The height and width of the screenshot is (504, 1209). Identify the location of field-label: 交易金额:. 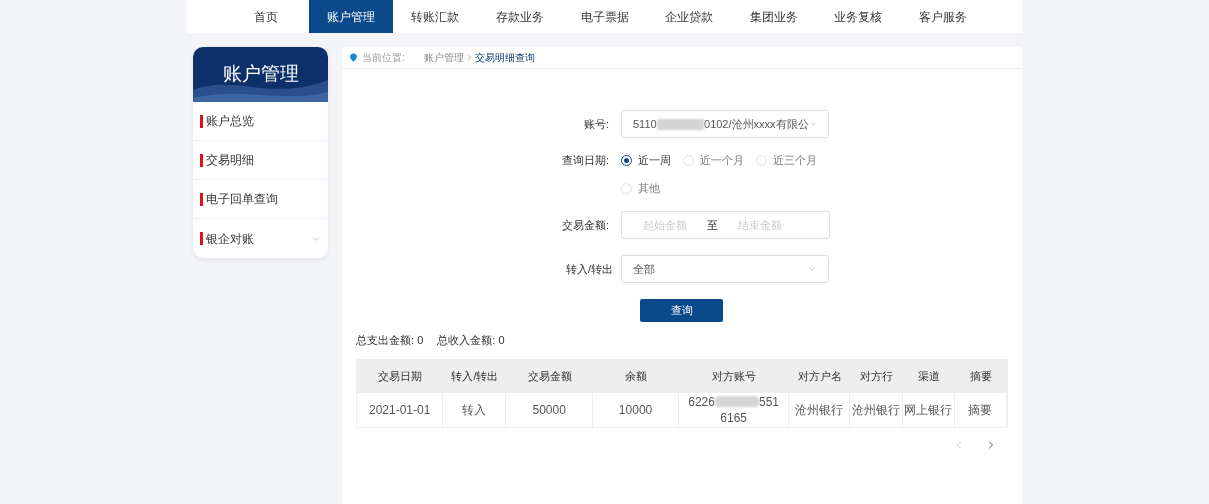
(585, 225).